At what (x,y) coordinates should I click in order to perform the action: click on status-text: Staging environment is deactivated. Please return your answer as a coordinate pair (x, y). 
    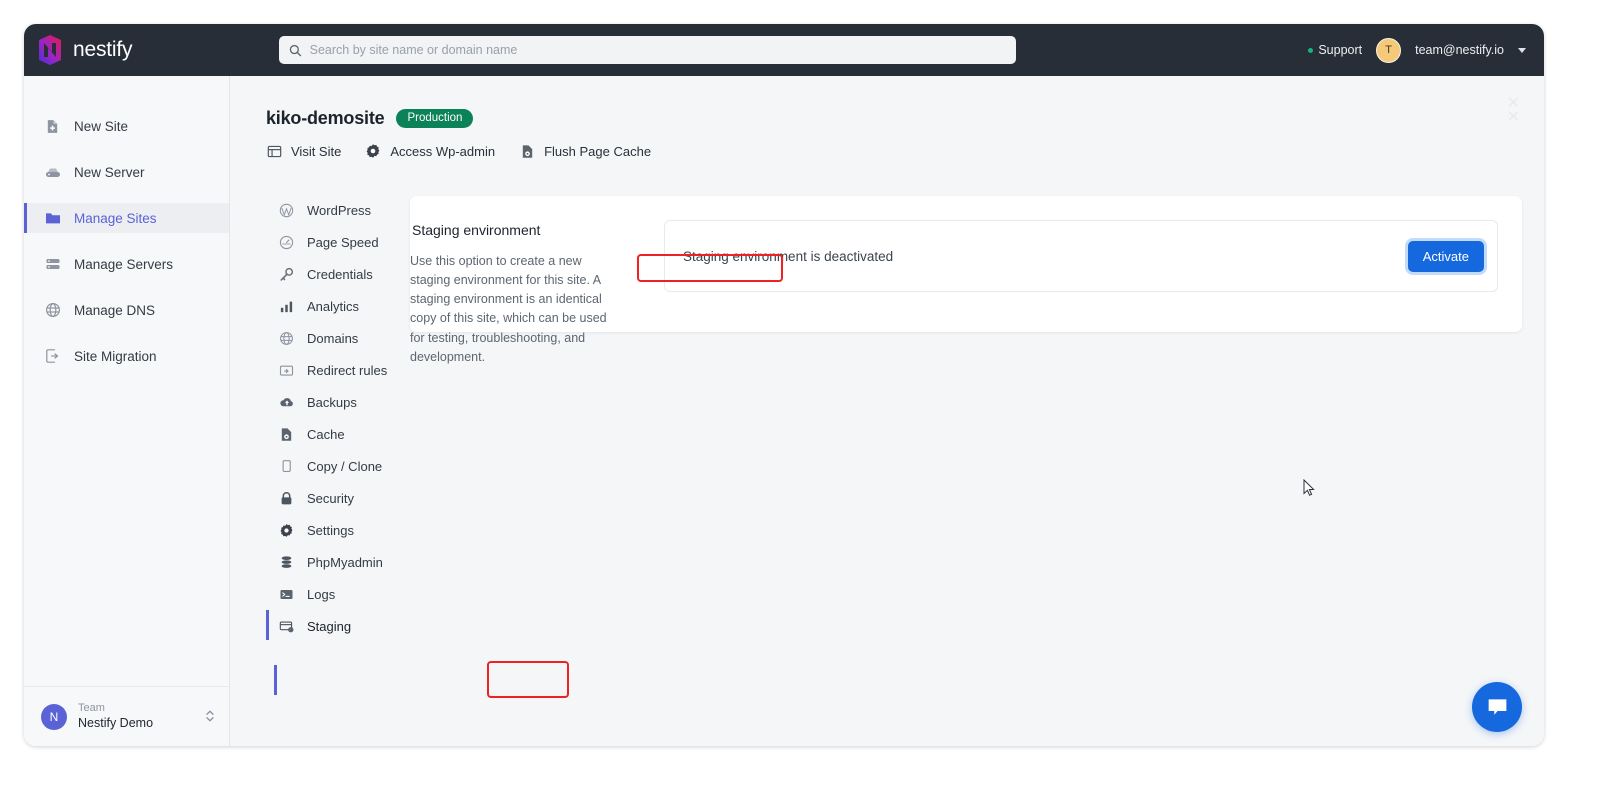
    Looking at the image, I should click on (788, 256).